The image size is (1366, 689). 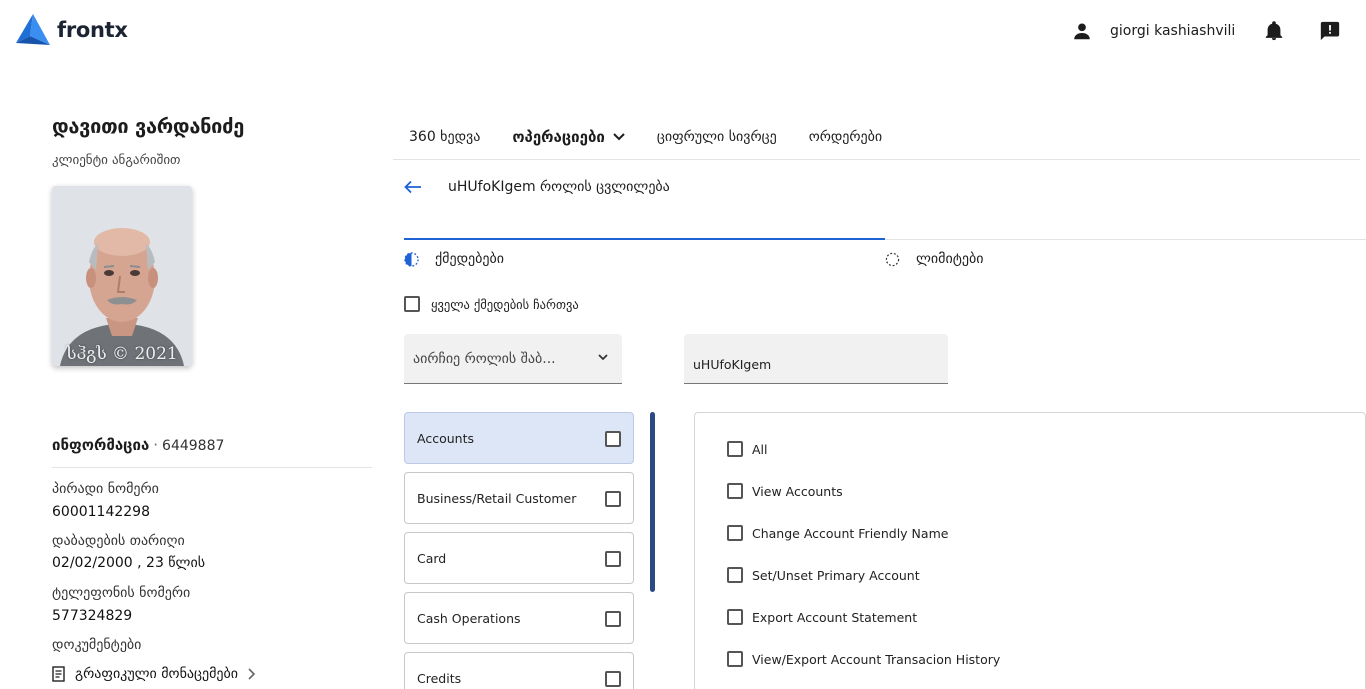 What do you see at coordinates (644, 239) in the screenshot?
I see `stepper-progress` at bounding box center [644, 239].